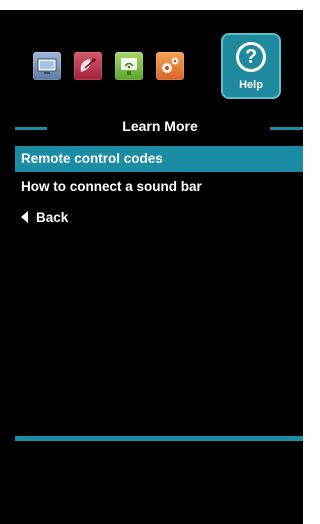  What do you see at coordinates (251, 85) in the screenshot?
I see `help-label: Help` at bounding box center [251, 85].